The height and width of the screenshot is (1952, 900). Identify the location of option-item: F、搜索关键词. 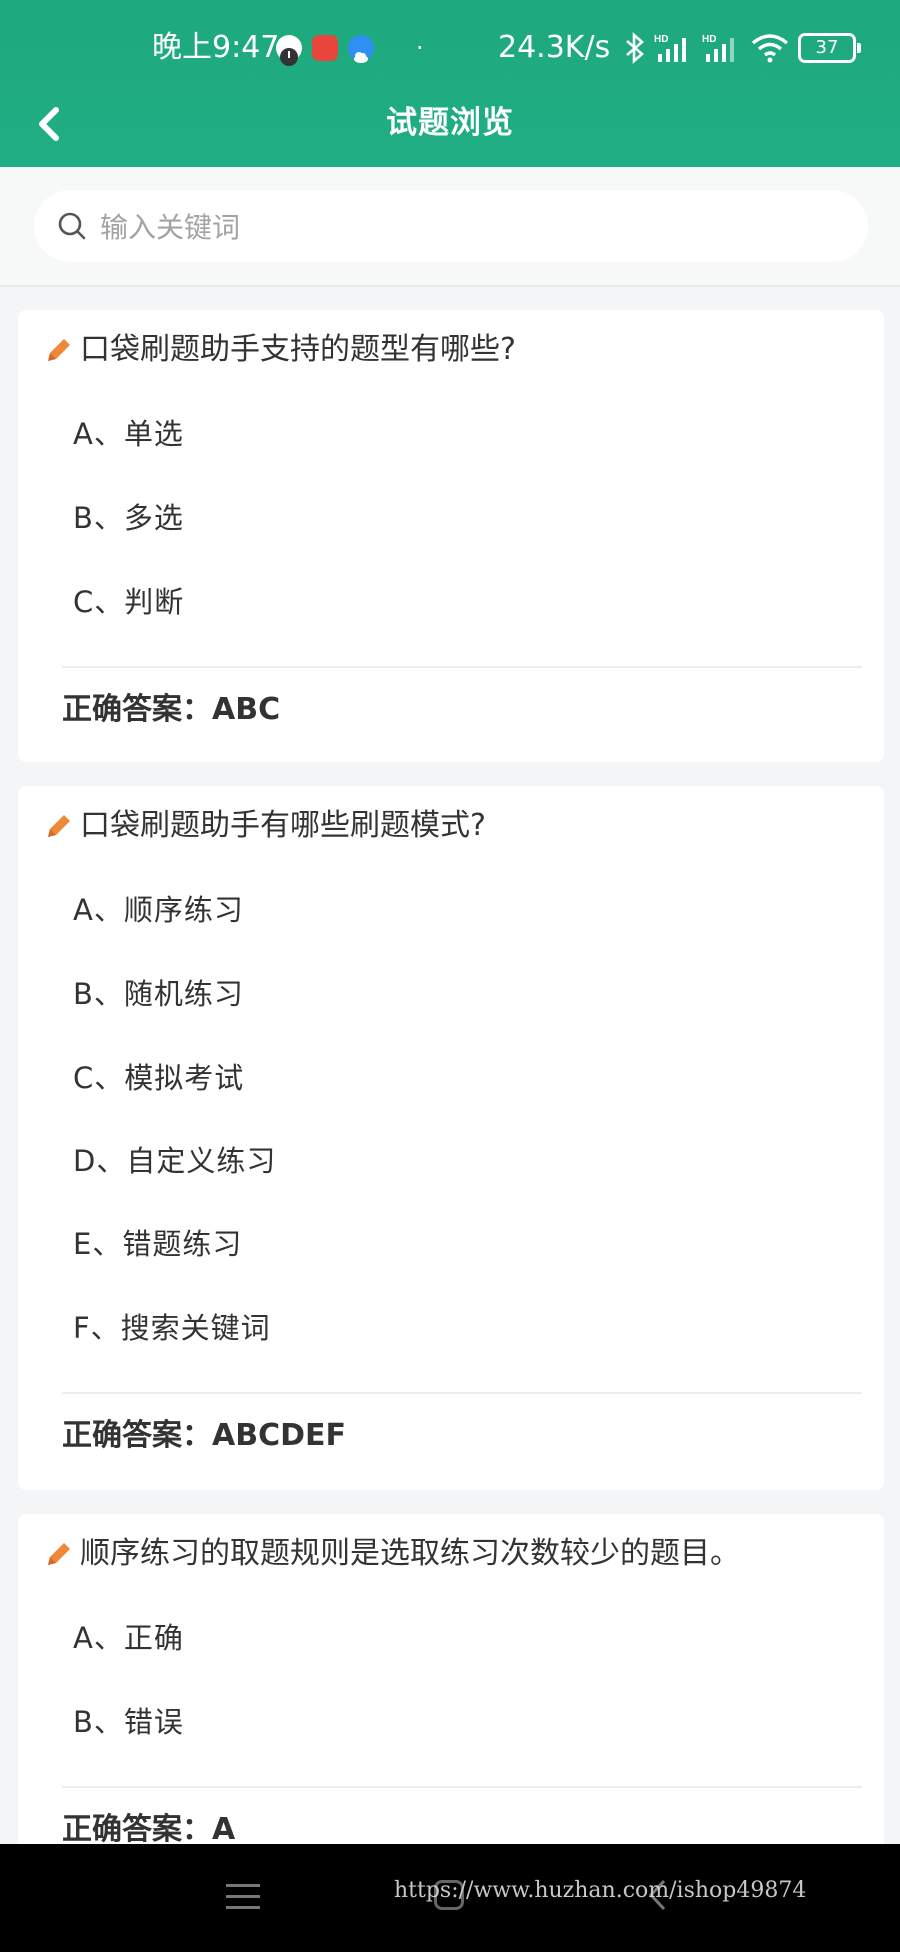
(172, 1328).